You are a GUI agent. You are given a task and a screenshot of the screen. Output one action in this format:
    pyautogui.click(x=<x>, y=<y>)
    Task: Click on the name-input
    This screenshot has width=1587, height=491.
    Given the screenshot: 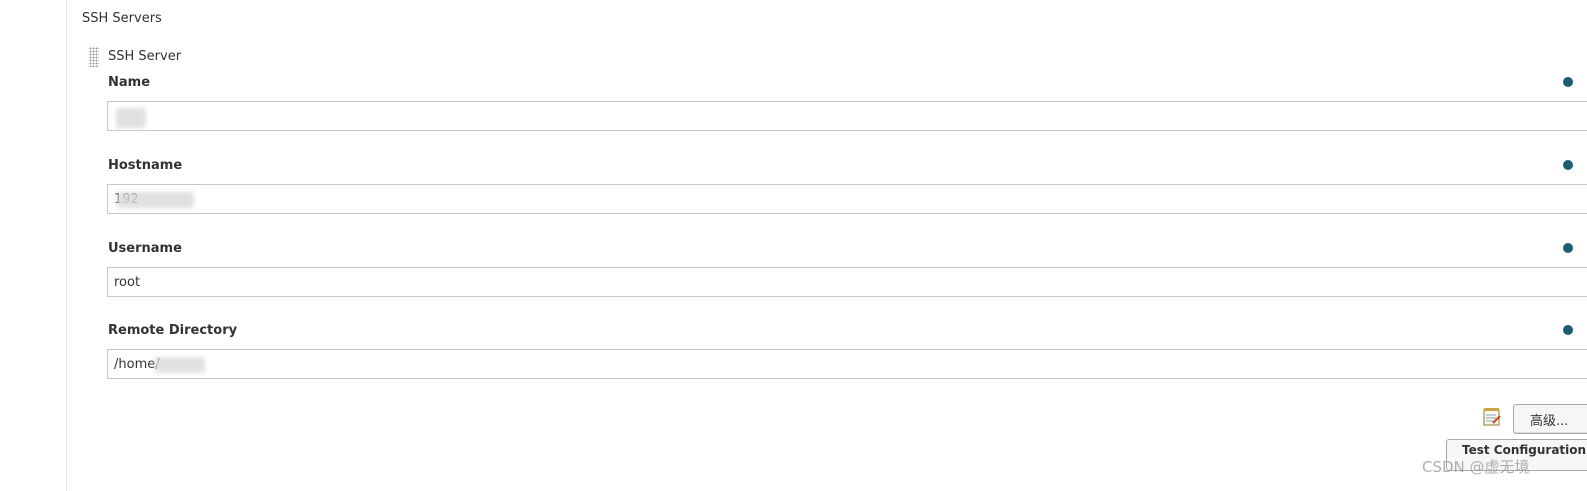 What is the action you would take?
    pyautogui.click(x=847, y=116)
    